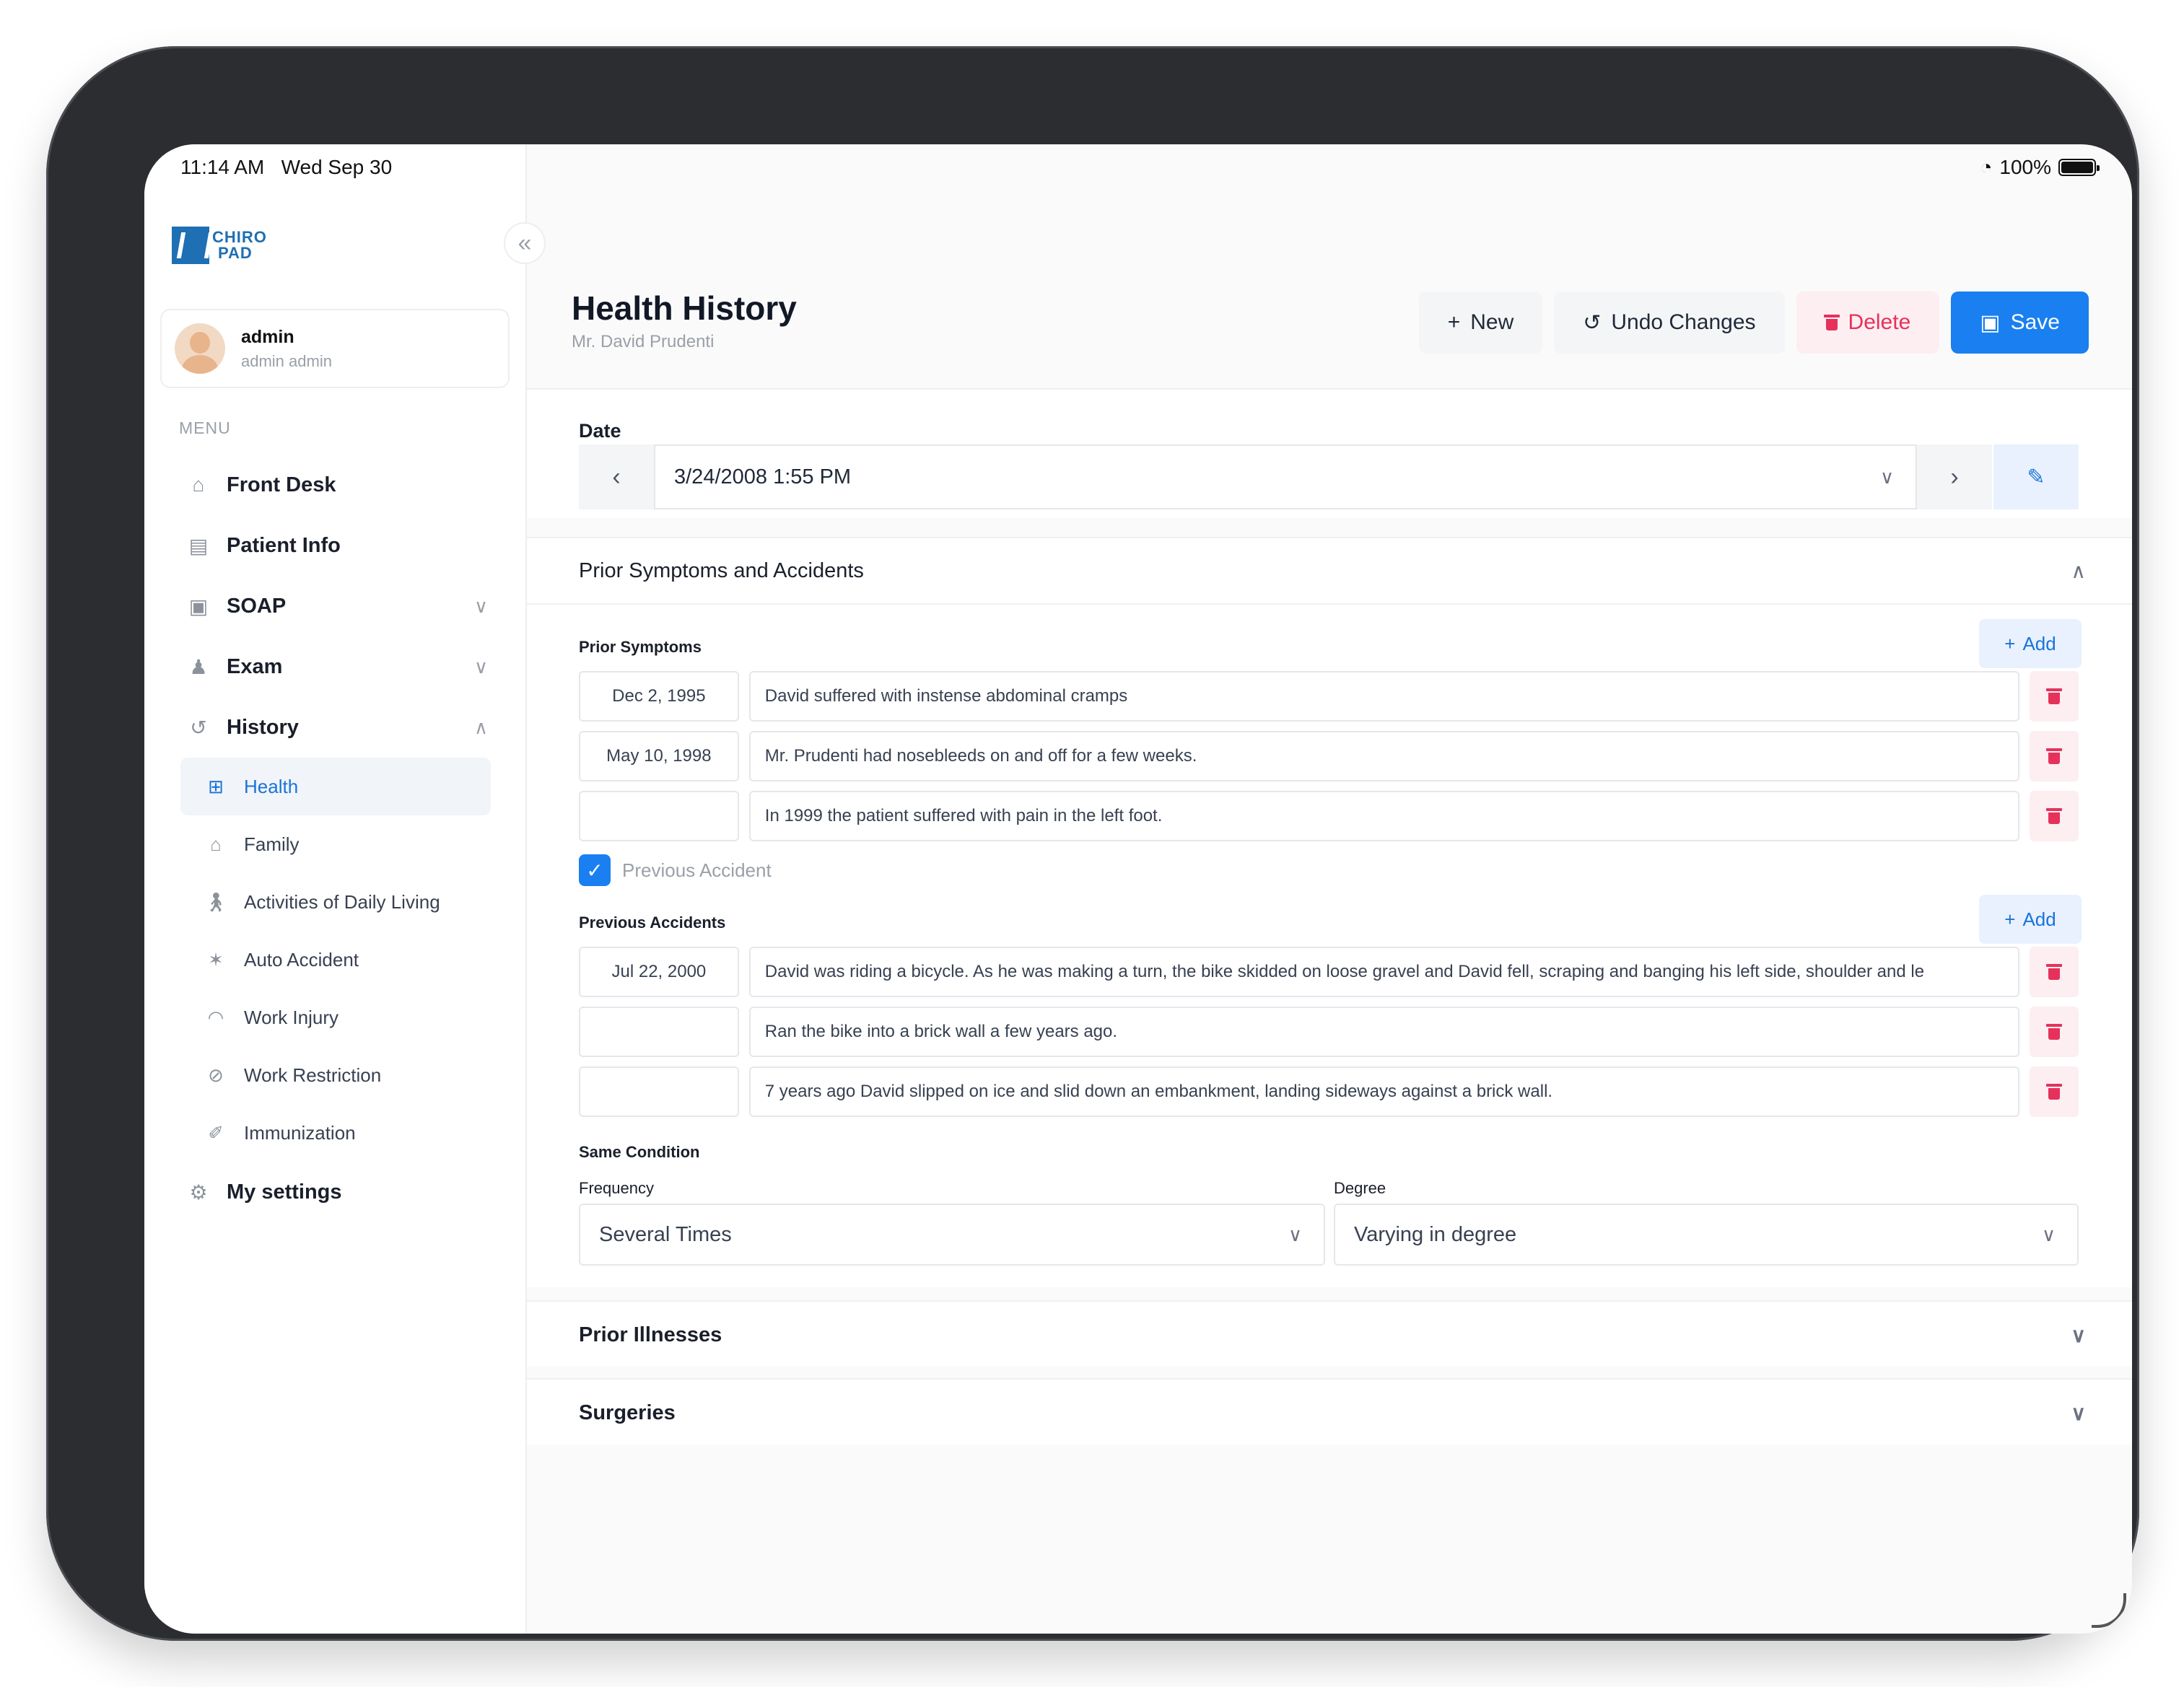  Describe the element at coordinates (335, 960) in the screenshot. I see `sidebar-item-auto-accident: ✶ Auto Accident` at that location.